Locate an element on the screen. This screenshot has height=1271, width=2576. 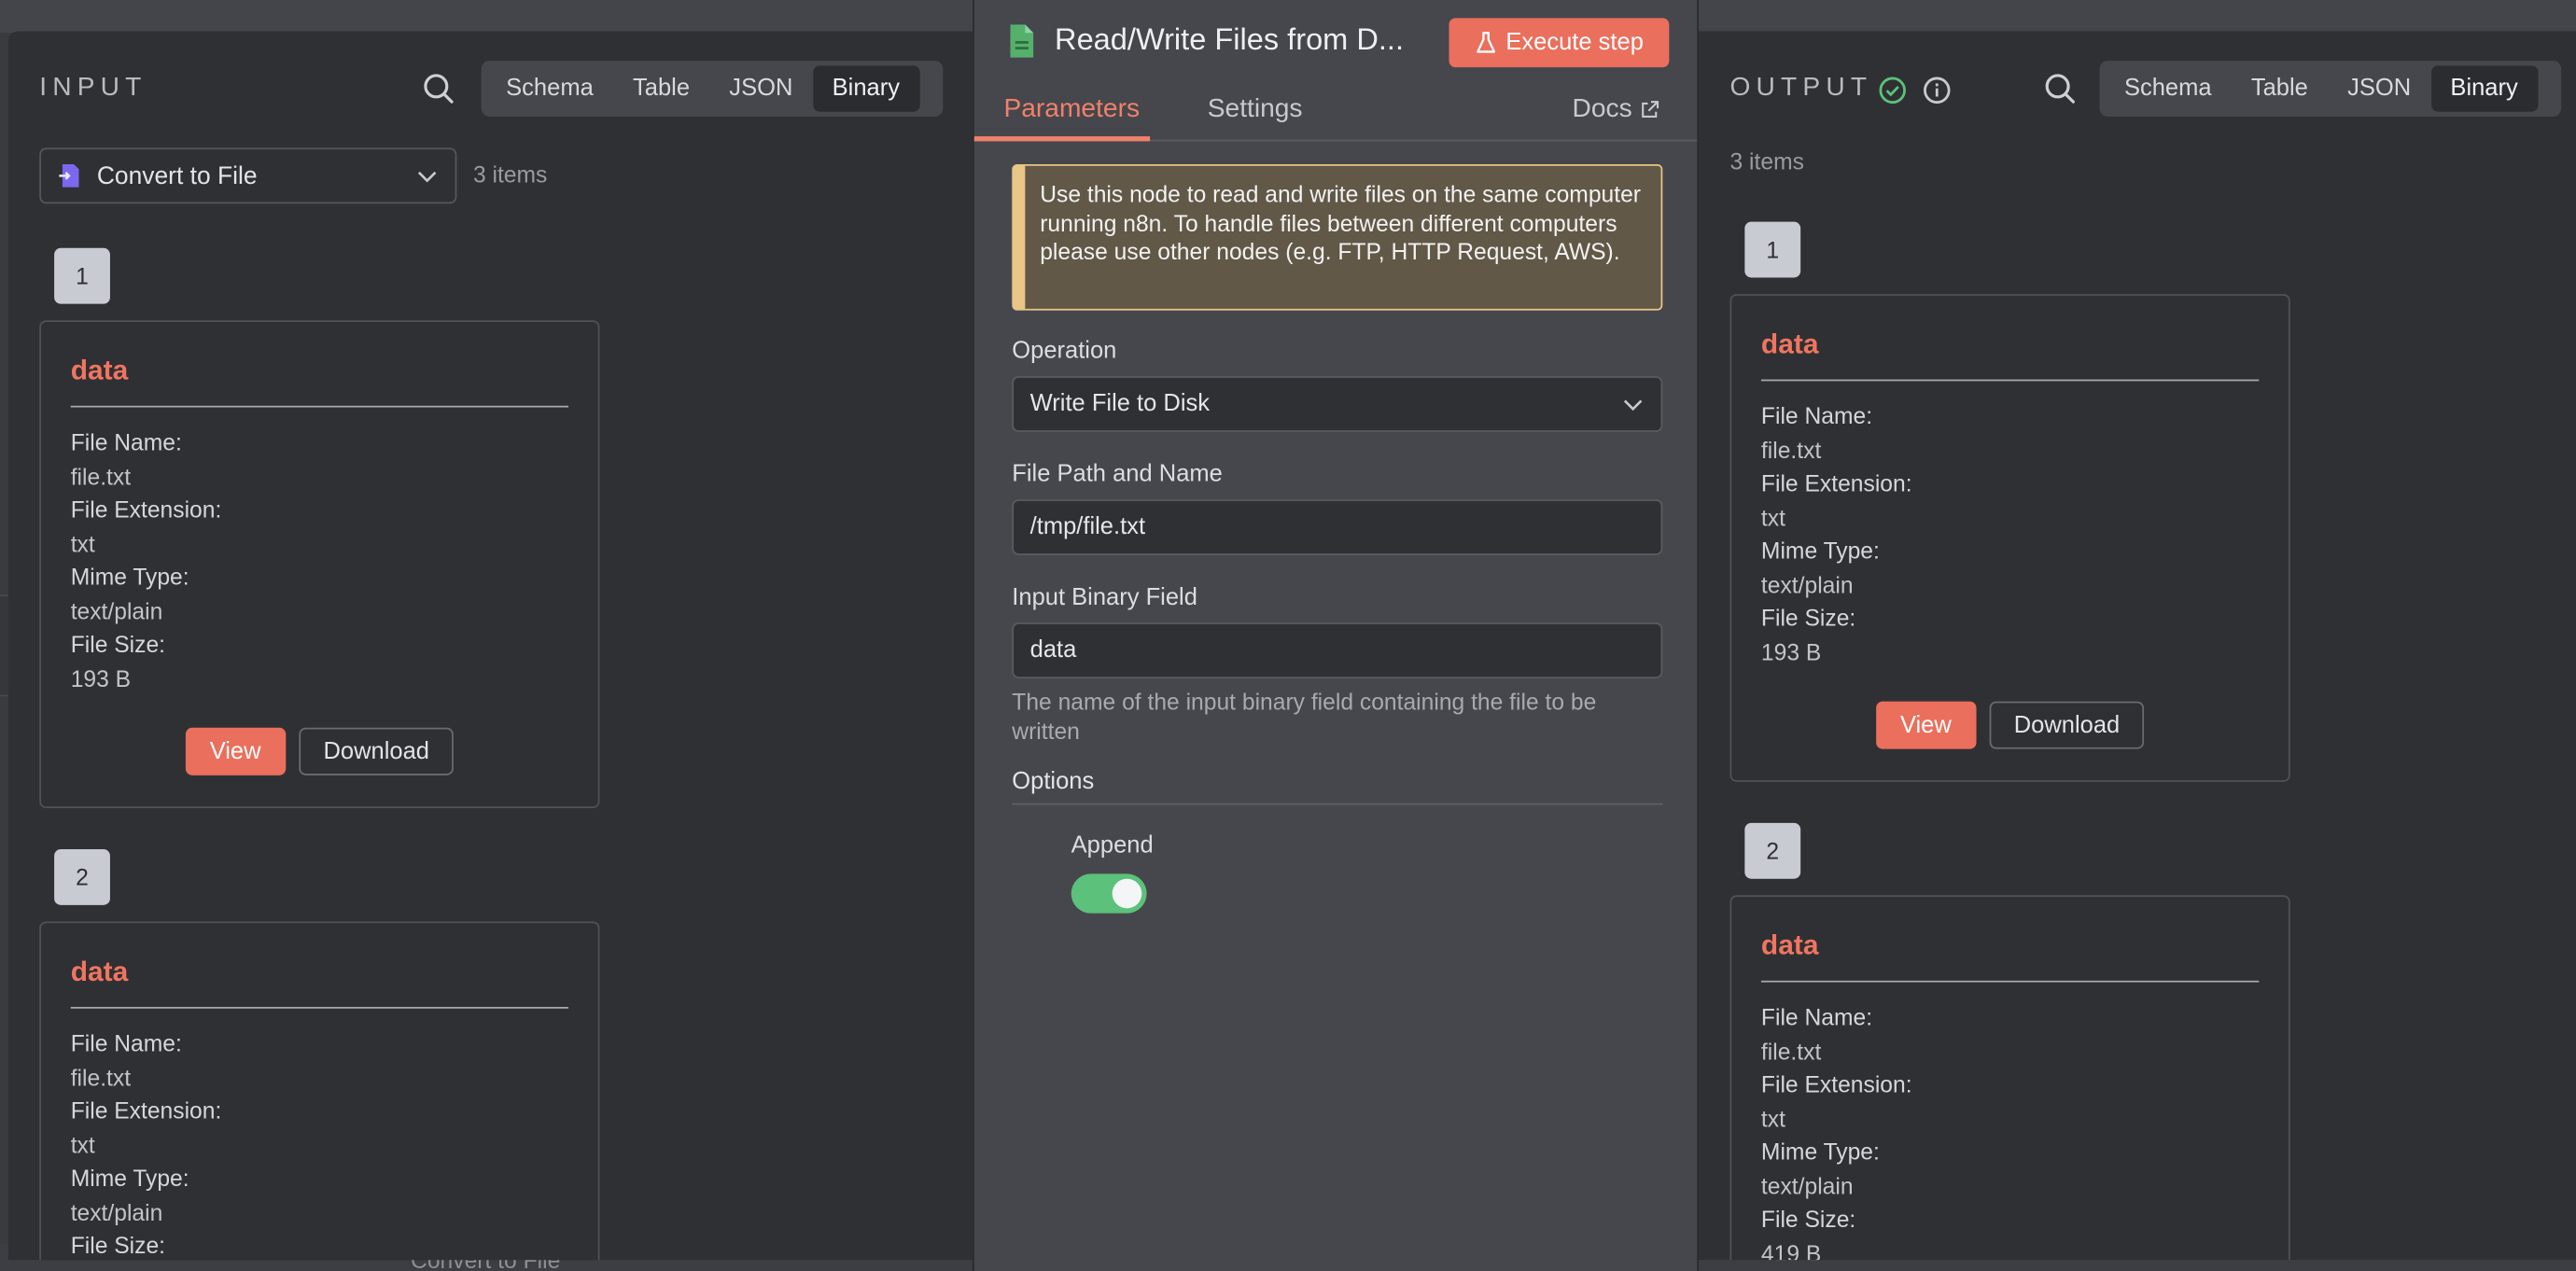
output-view-switcher: Schema Table JSON Binary is located at coordinates (2330, 89).